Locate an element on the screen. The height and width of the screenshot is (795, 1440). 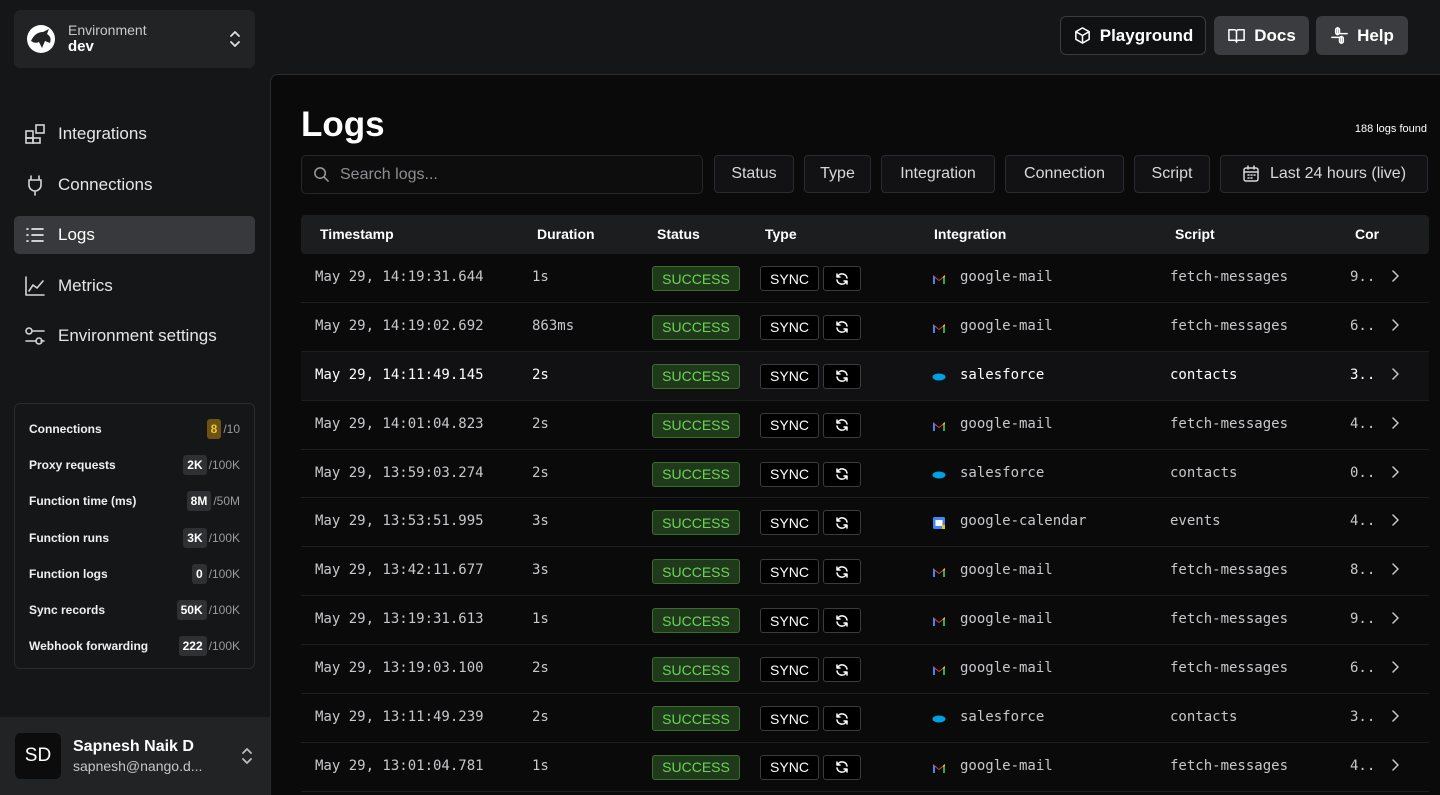
type-badge: SYNC is located at coordinates (789, 425).